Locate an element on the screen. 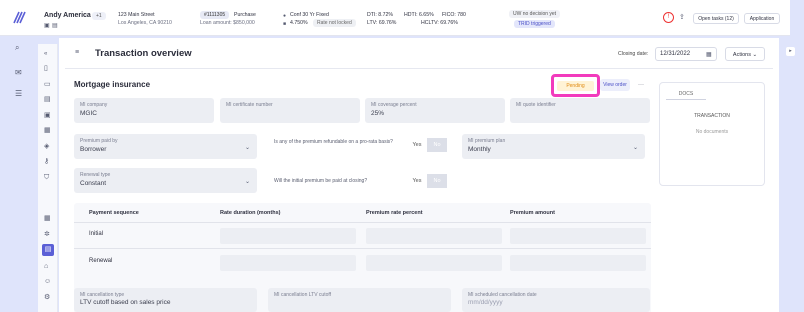 This screenshot has height=312, width=804. renewal-type-label: Renewal type is located at coordinates (95, 175).